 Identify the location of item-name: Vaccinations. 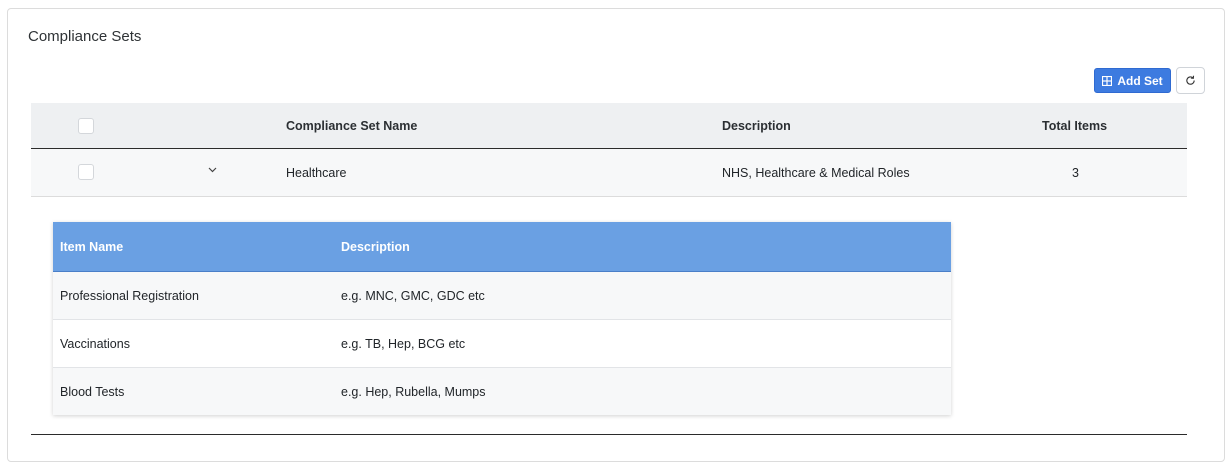
(95, 343).